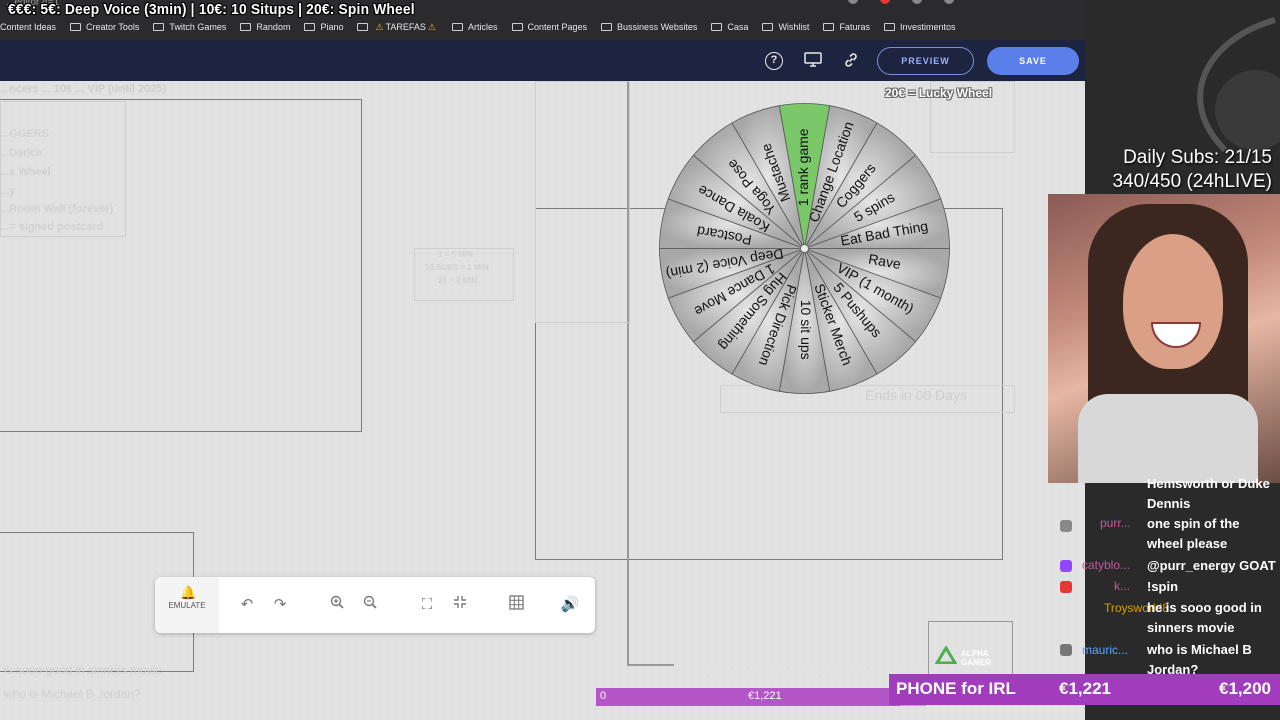  Describe the element at coordinates (603, 696) in the screenshot. I see `progress-start: 0` at that location.